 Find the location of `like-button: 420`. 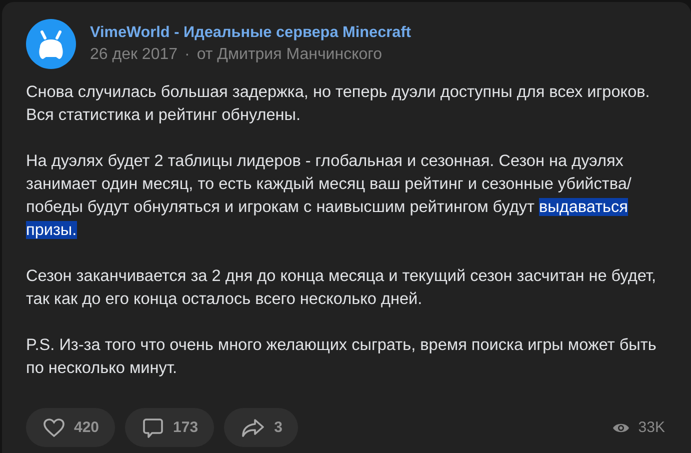

like-button: 420 is located at coordinates (71, 427).